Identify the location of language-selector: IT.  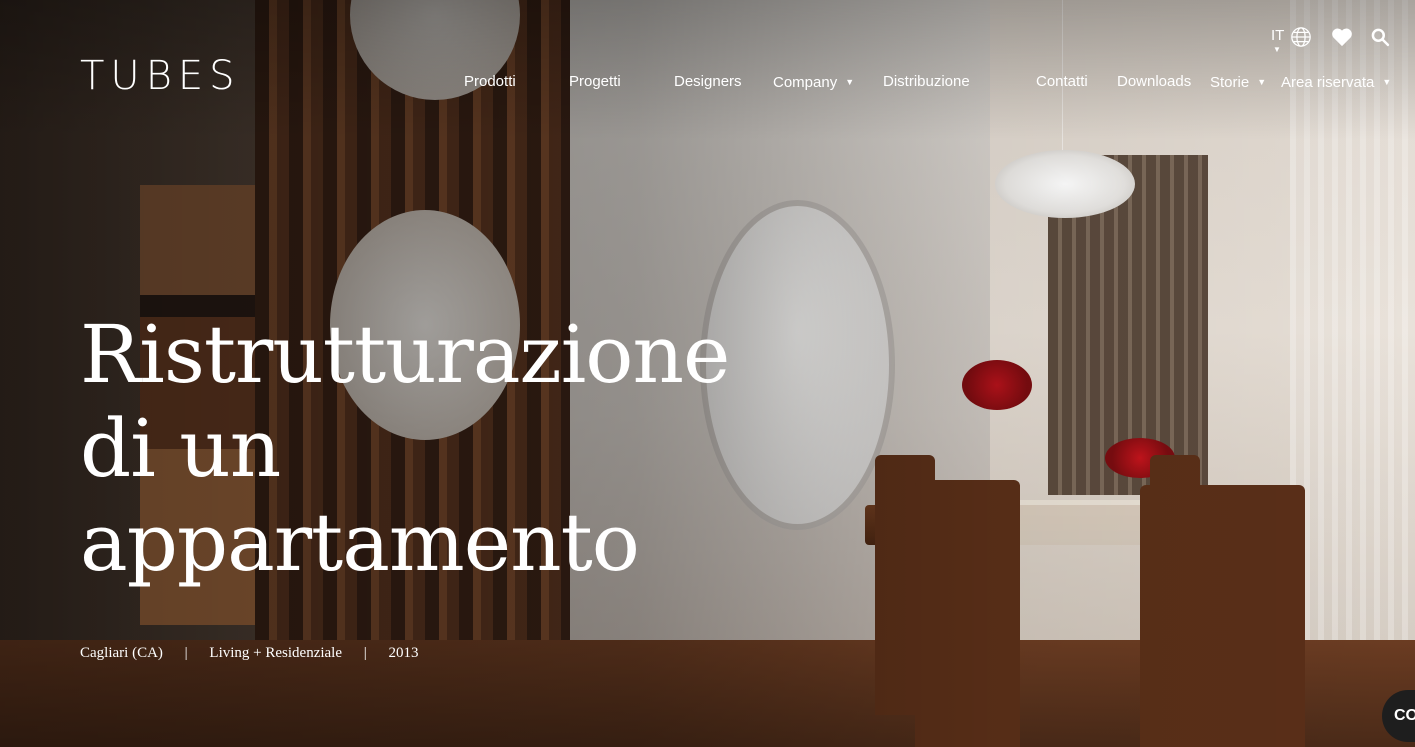
(1277, 36).